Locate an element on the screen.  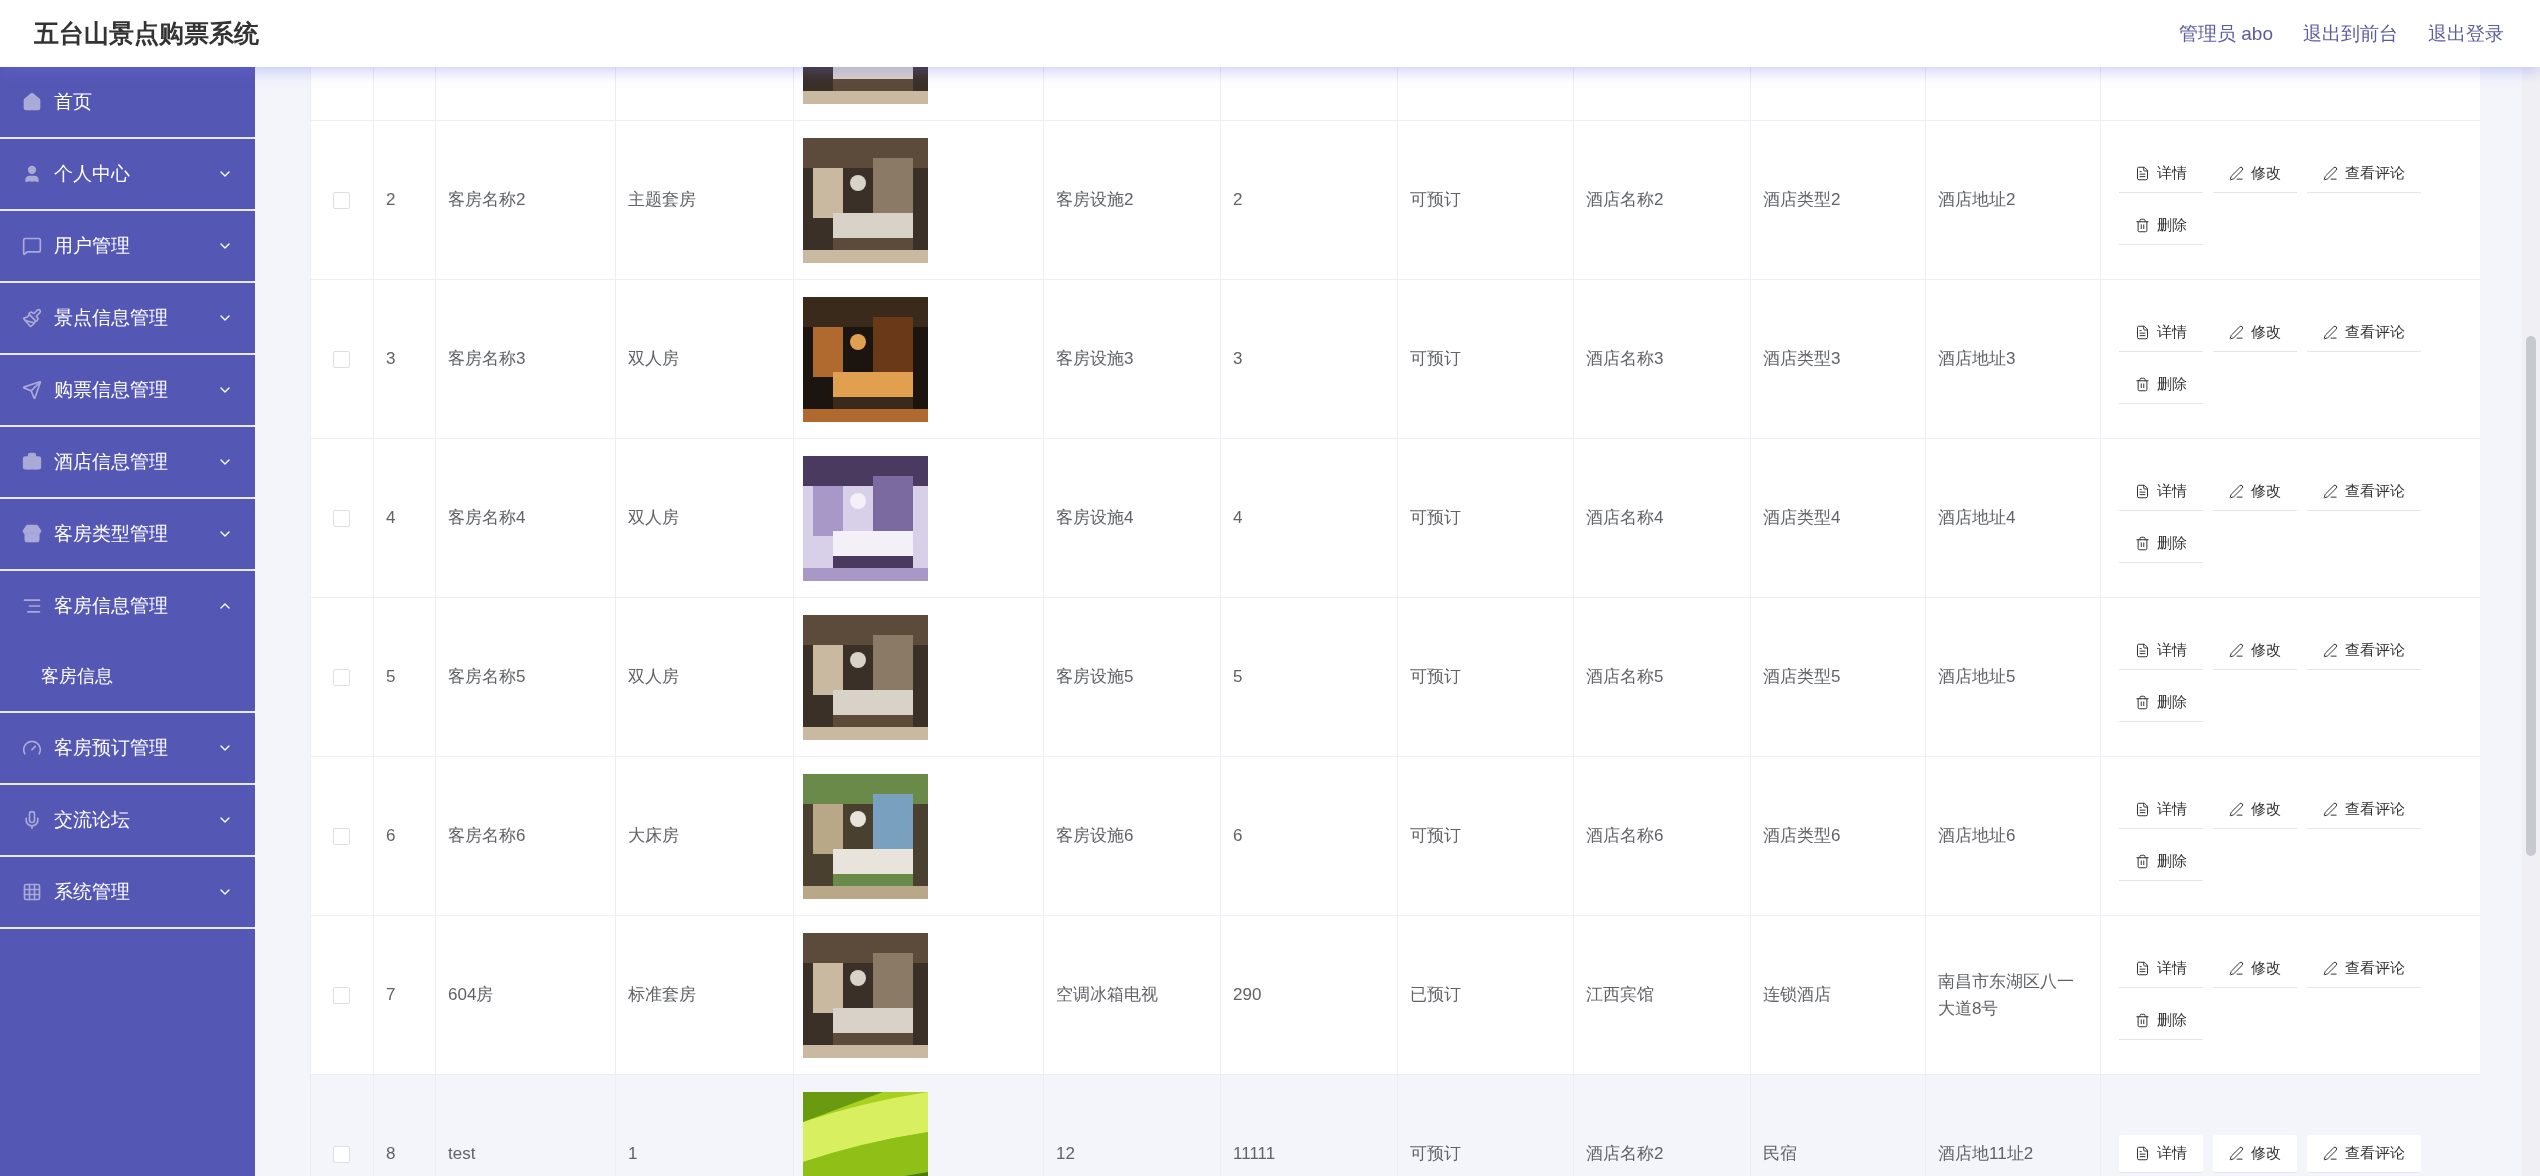
app-title: 五台山景点购票系统 is located at coordinates (146, 33).